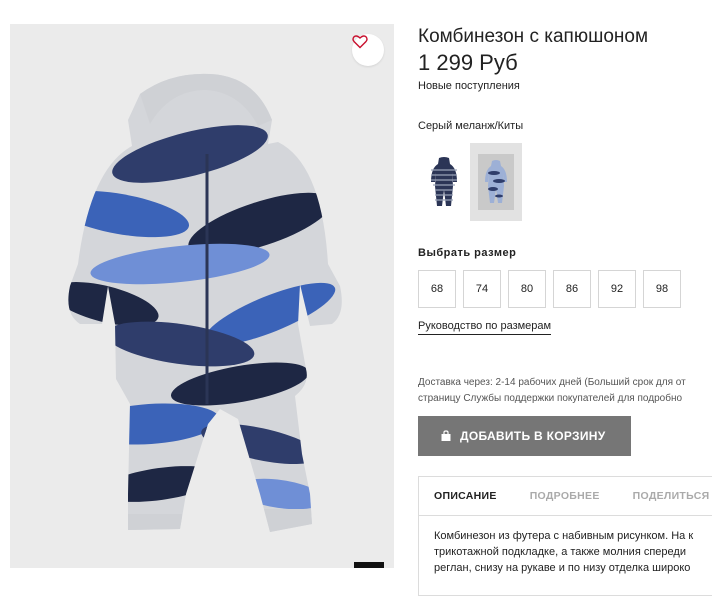 The image size is (712, 596). I want to click on swatch-whale-print, so click(496, 182).